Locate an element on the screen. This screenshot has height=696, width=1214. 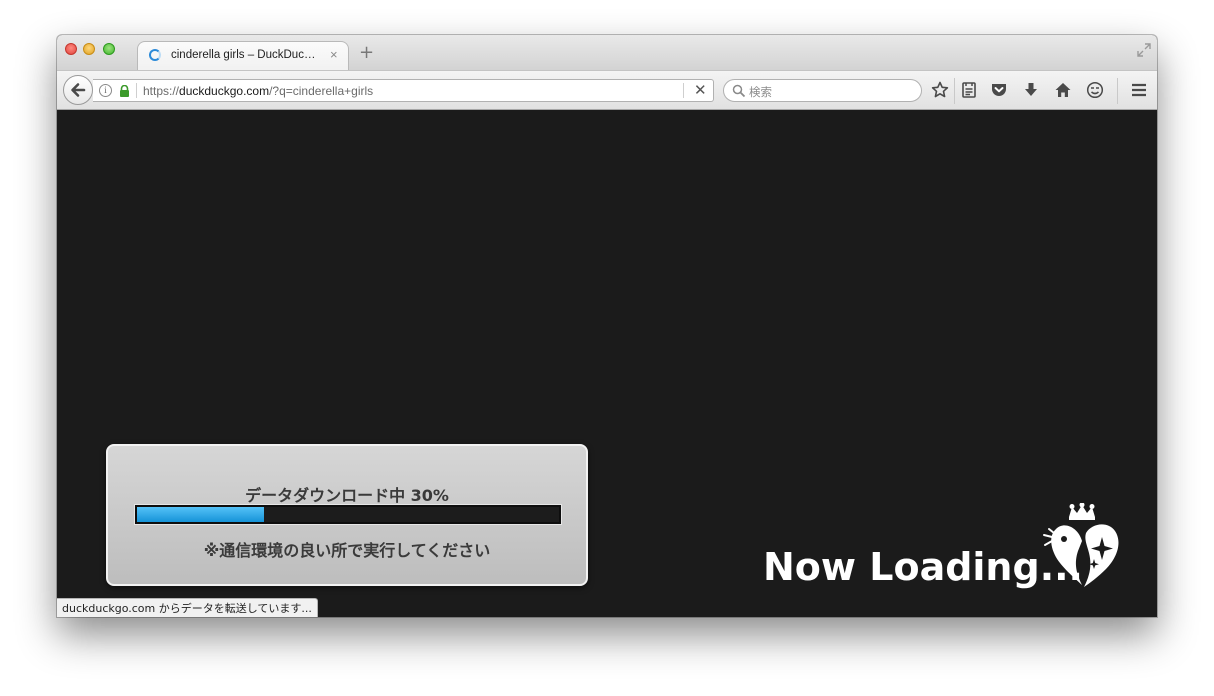
window-close-button is located at coordinates (71, 49).